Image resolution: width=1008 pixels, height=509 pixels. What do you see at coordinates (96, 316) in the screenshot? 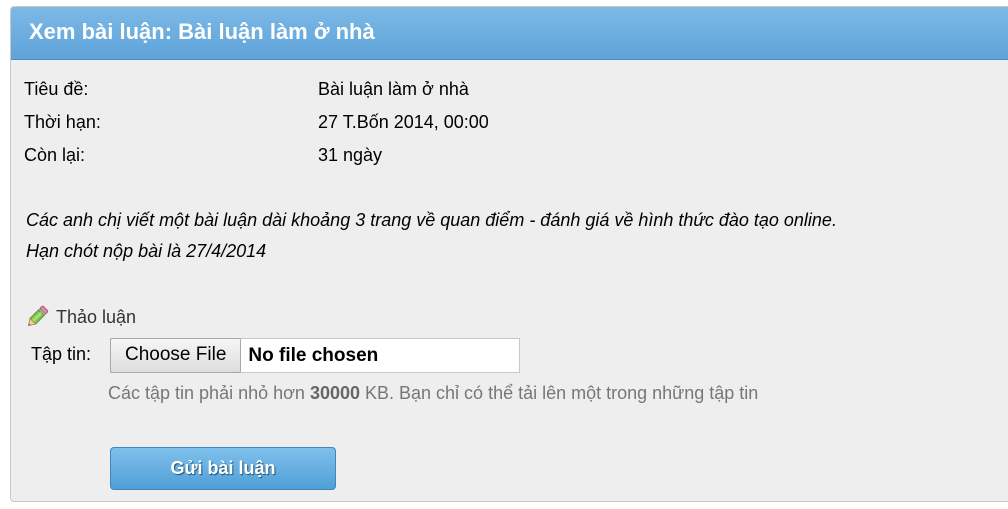
I see `discussion-label: Thảo luận` at bounding box center [96, 316].